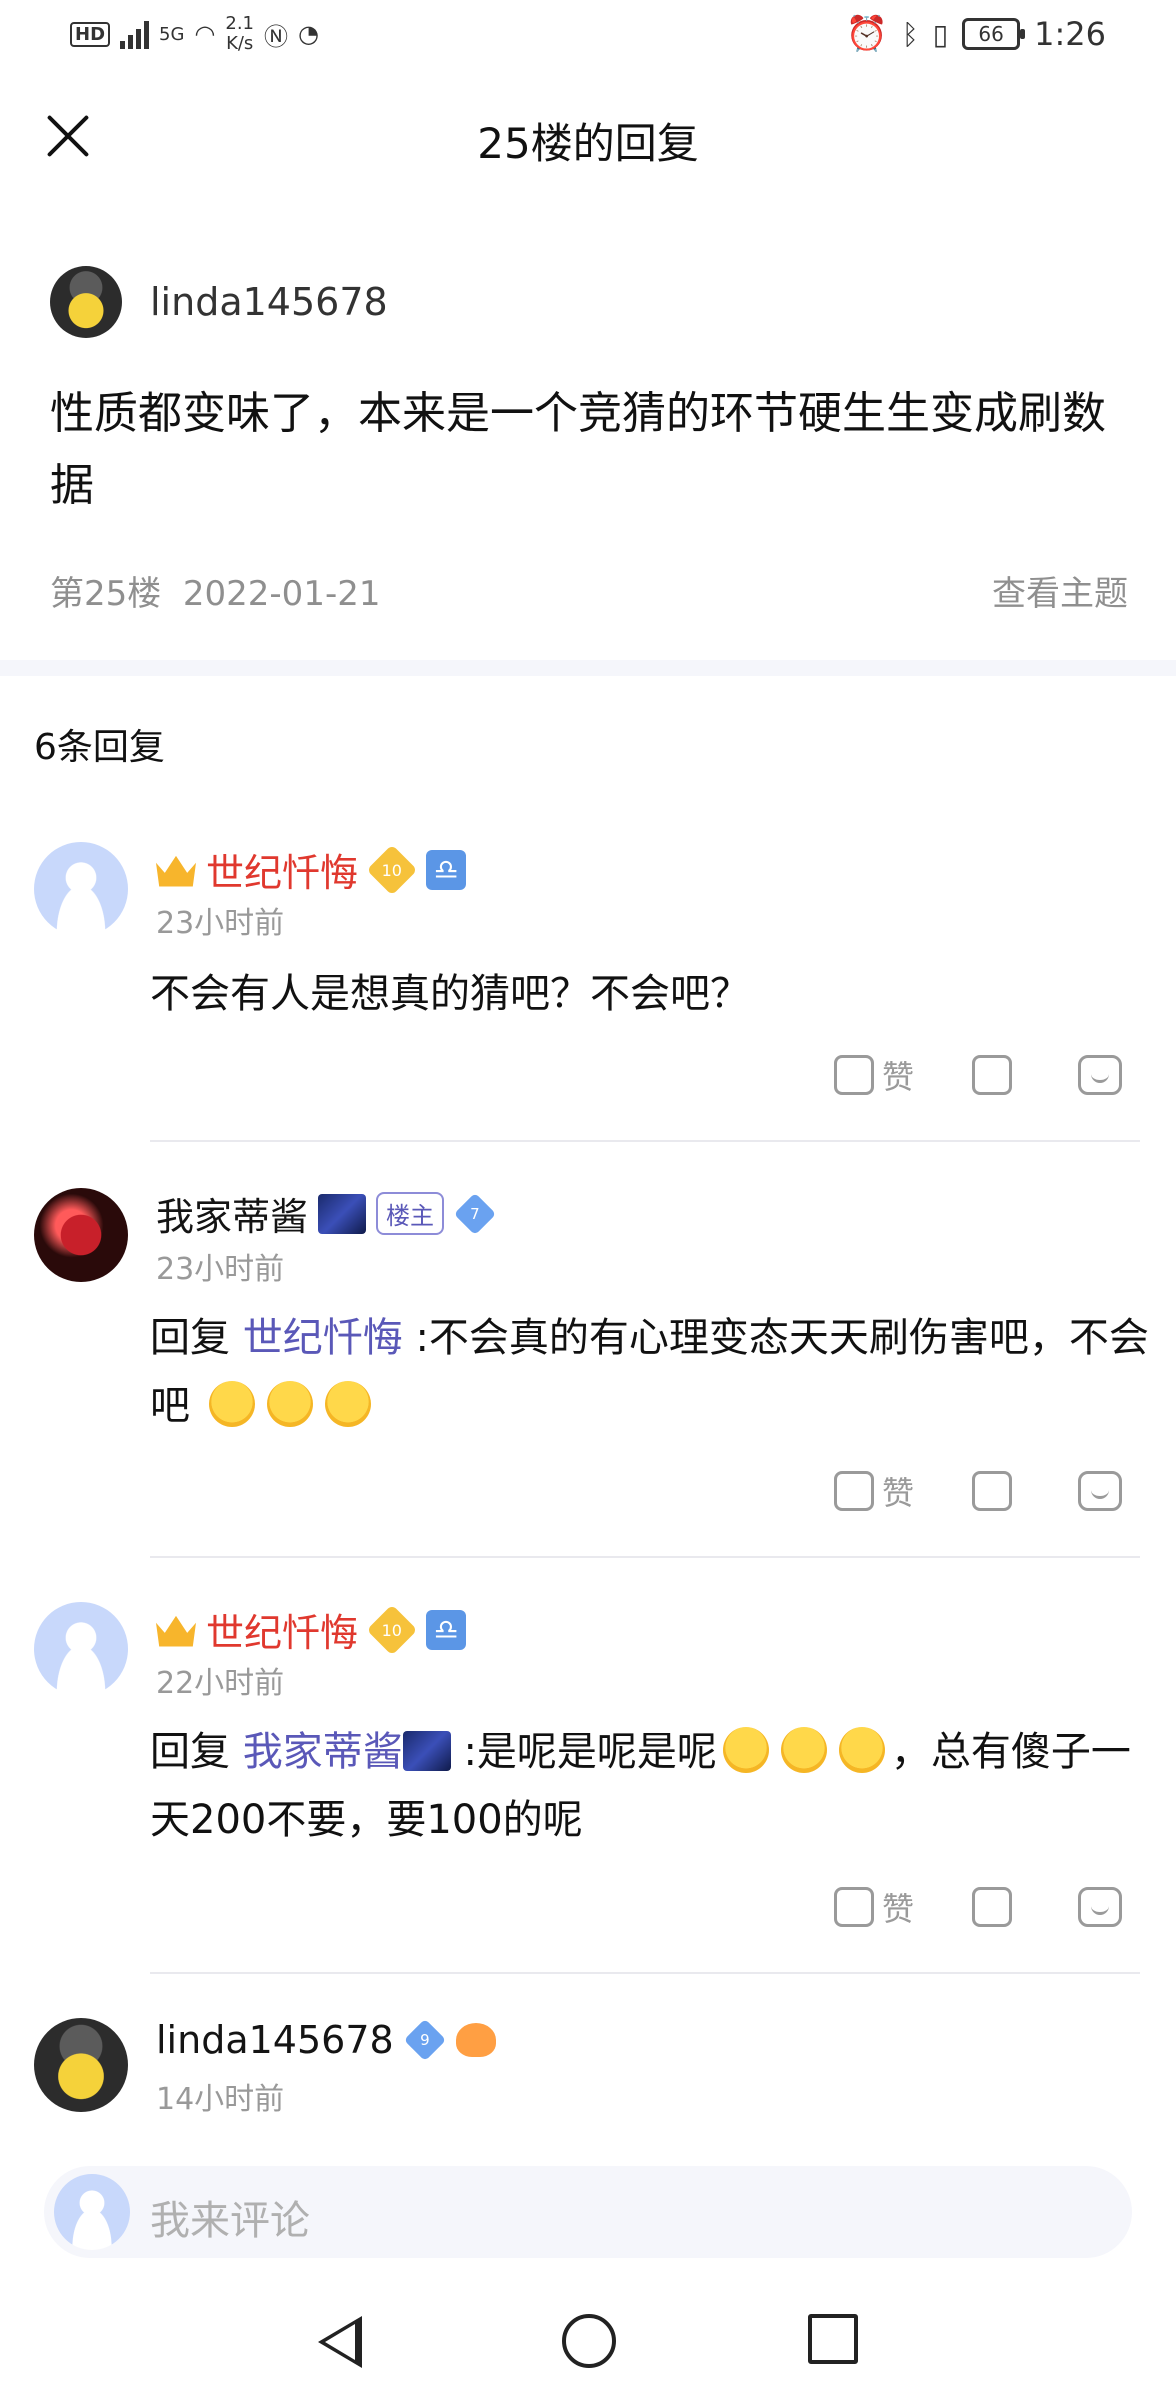 This screenshot has width=1176, height=2400. I want to click on level-badge: 9, so click(424, 2040).